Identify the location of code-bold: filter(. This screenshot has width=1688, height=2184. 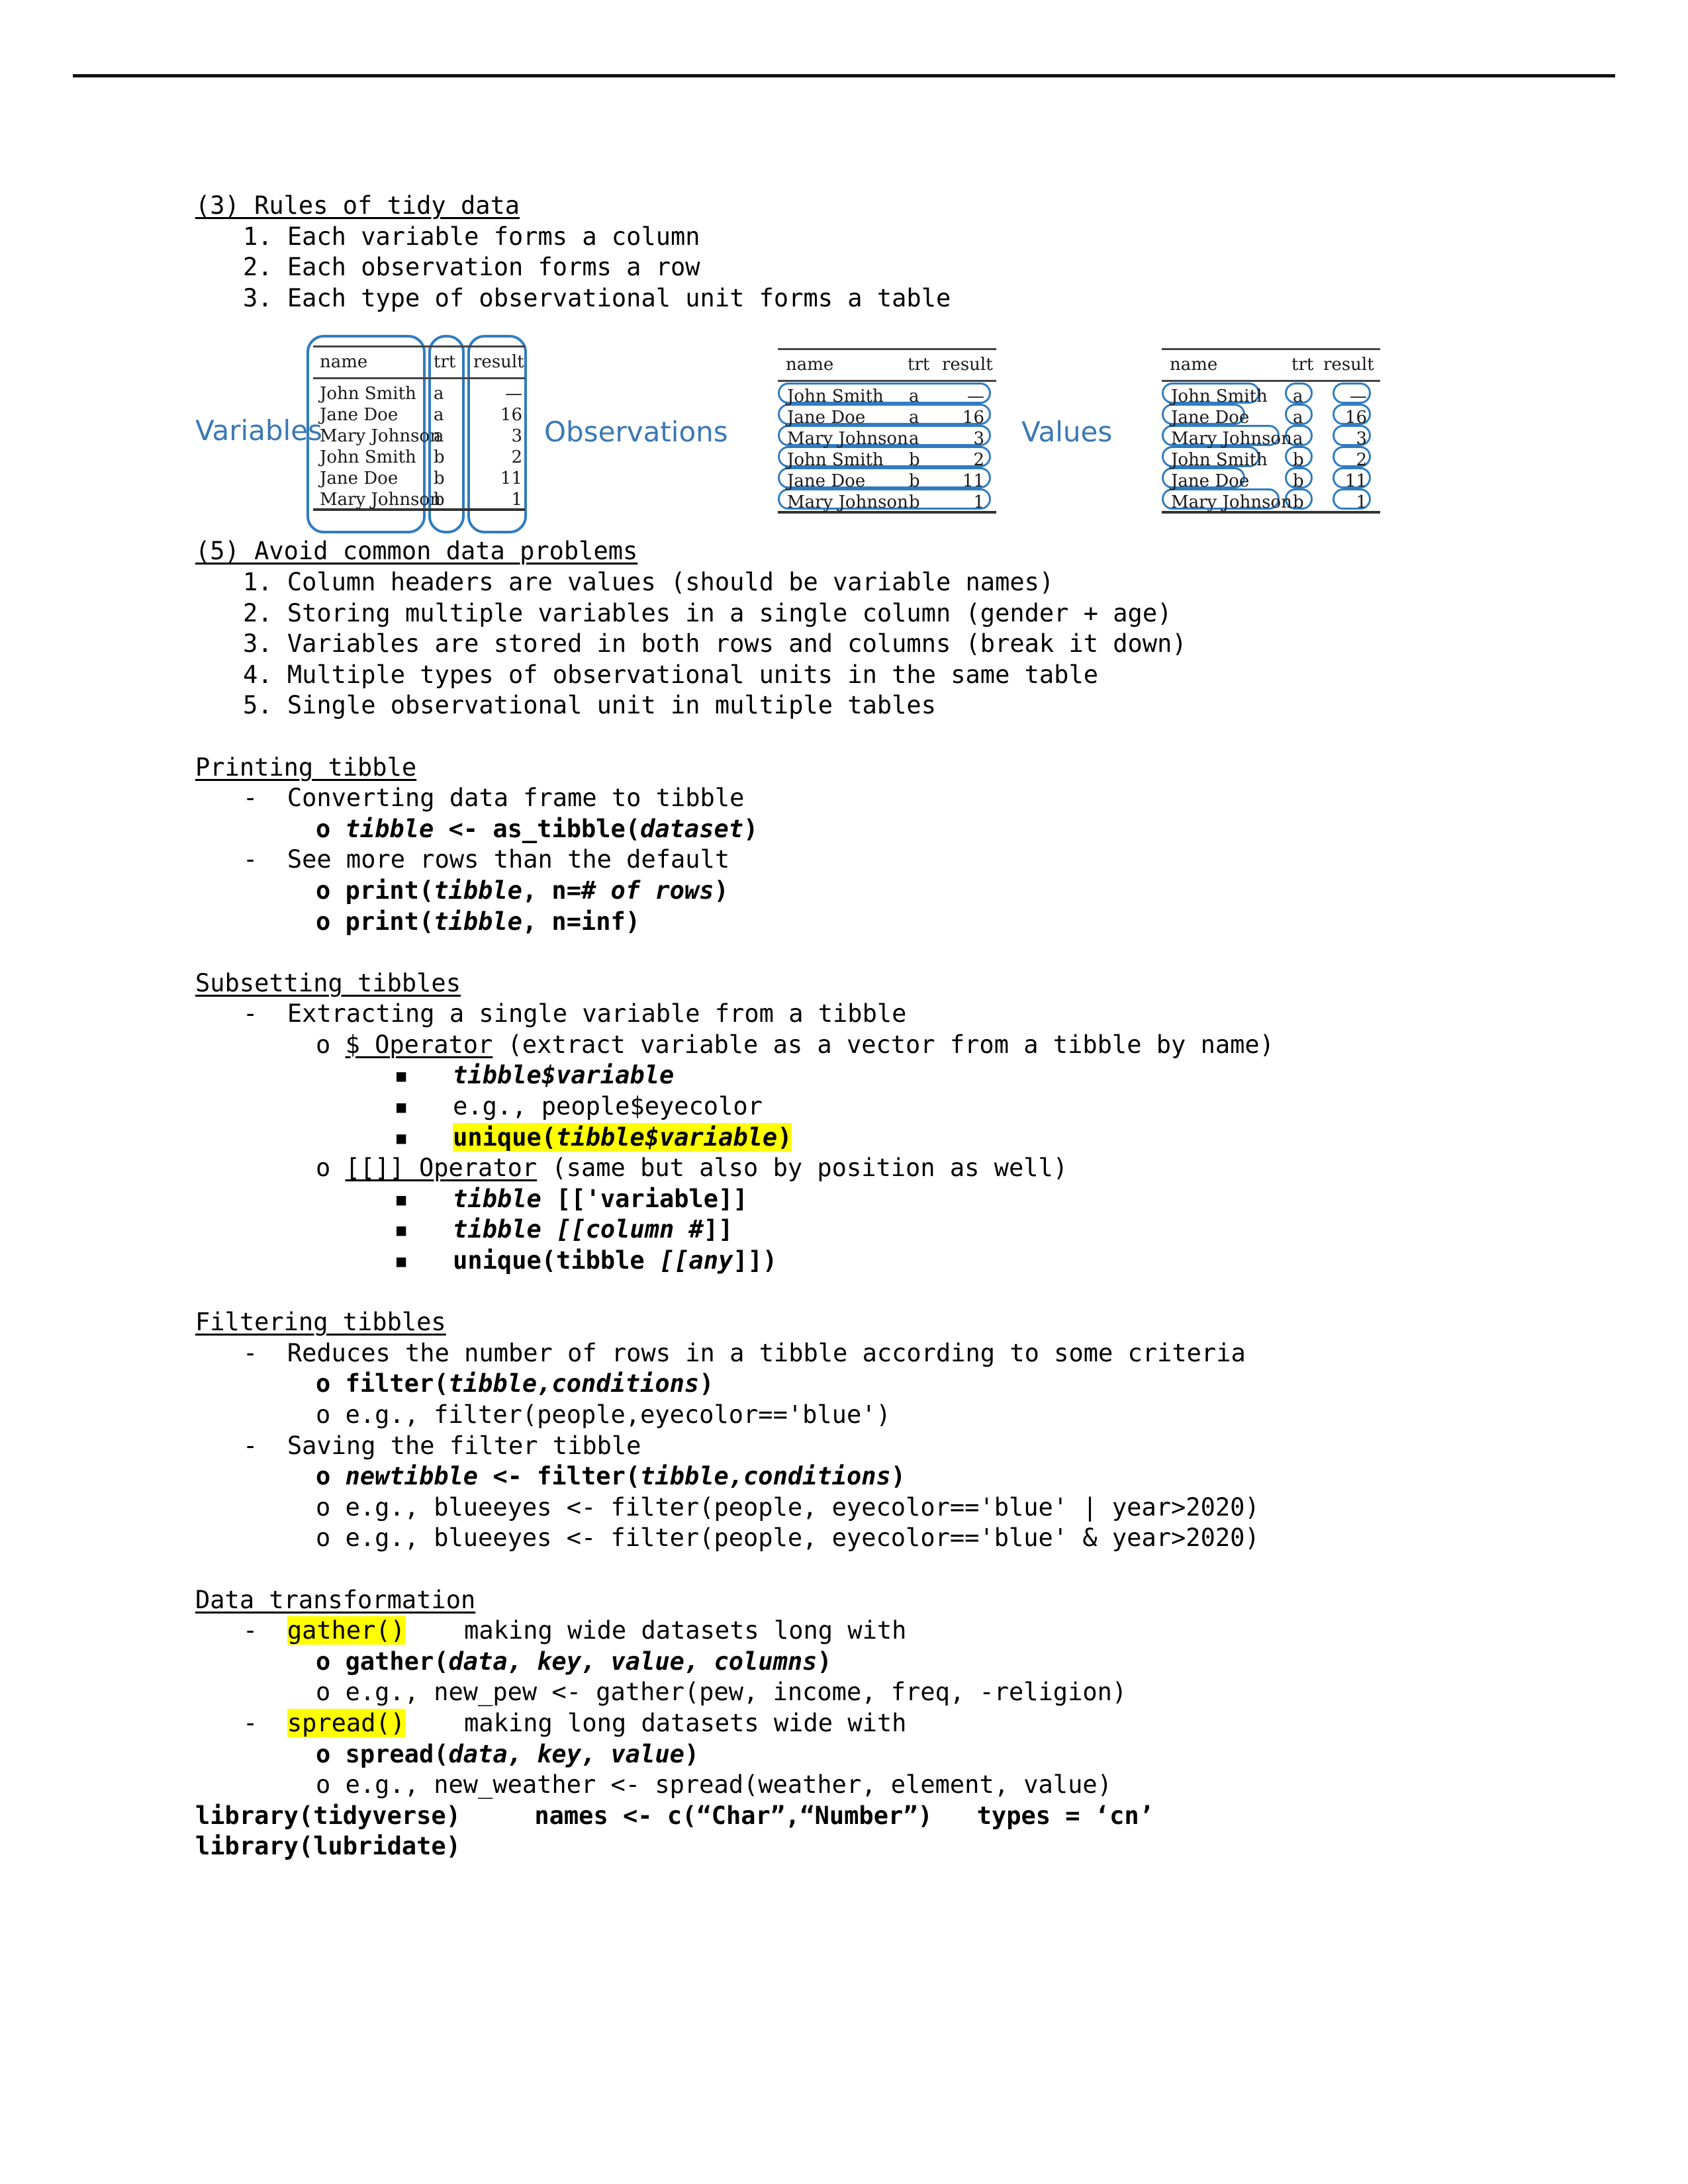
(397, 1383).